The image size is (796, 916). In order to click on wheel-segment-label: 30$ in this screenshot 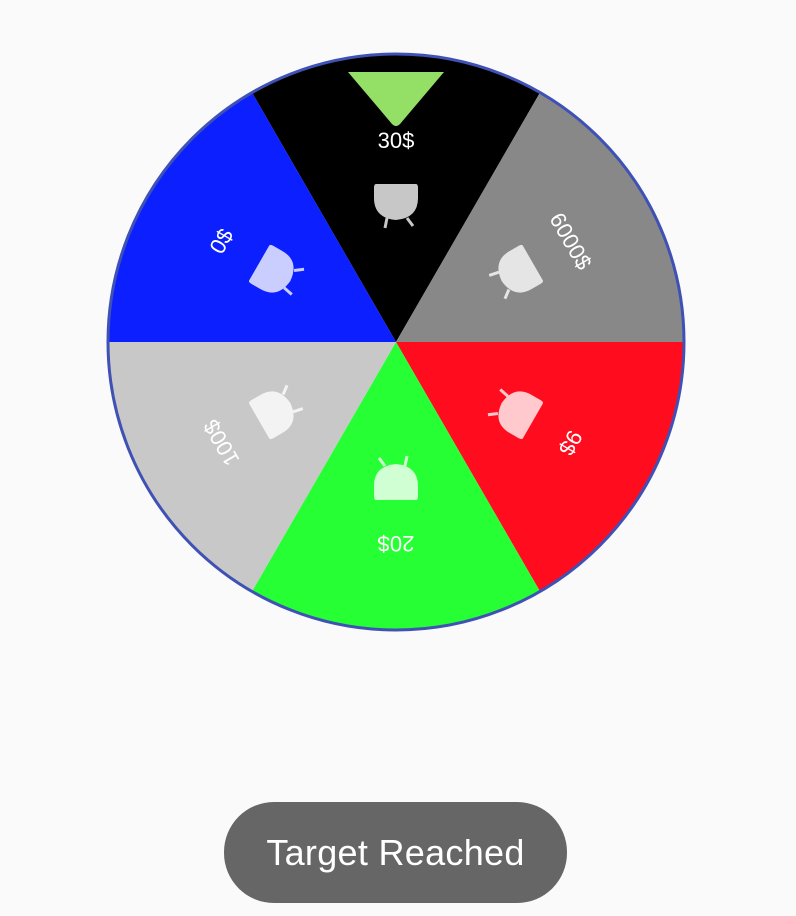, I will do `click(396, 140)`.